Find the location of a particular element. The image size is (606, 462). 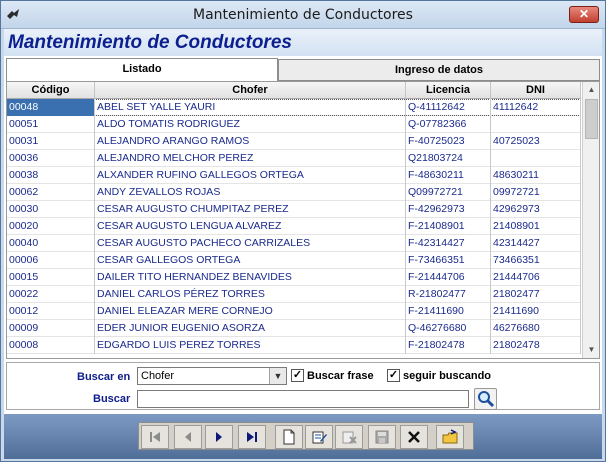

page-title: Mantenimiento de Conductores is located at coordinates (150, 42).